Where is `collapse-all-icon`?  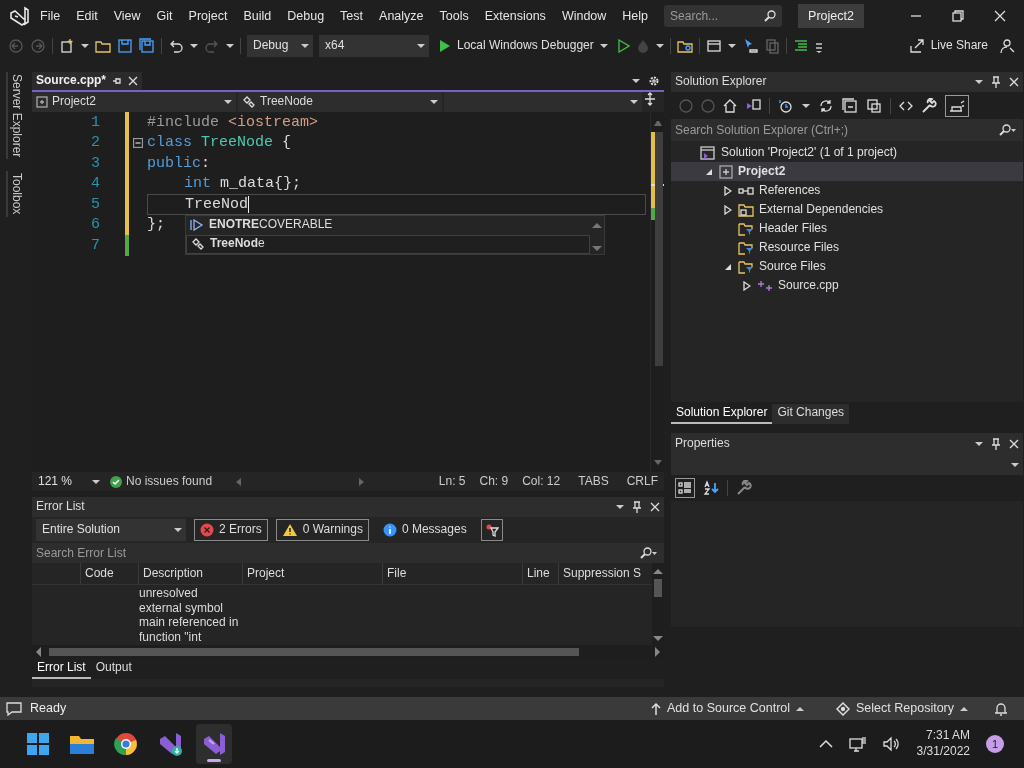
collapse-all-icon is located at coordinates (850, 105).